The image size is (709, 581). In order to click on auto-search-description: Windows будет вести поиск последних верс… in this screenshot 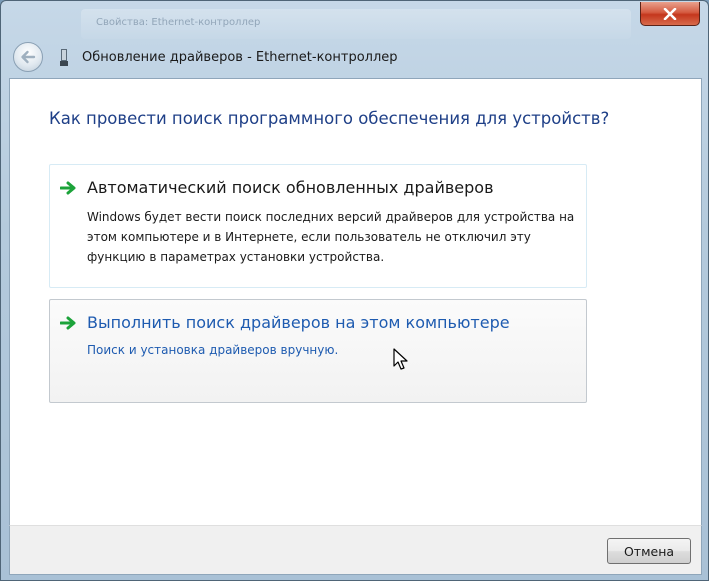, I will do `click(331, 237)`.